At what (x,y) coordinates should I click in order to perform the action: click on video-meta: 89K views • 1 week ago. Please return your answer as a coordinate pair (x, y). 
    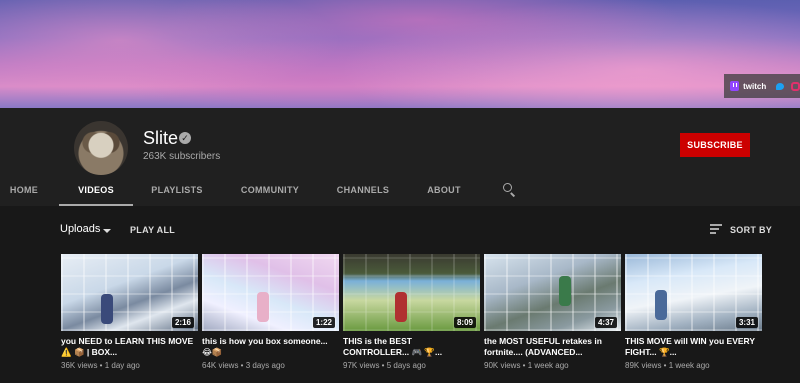
    Looking at the image, I should click on (667, 365).